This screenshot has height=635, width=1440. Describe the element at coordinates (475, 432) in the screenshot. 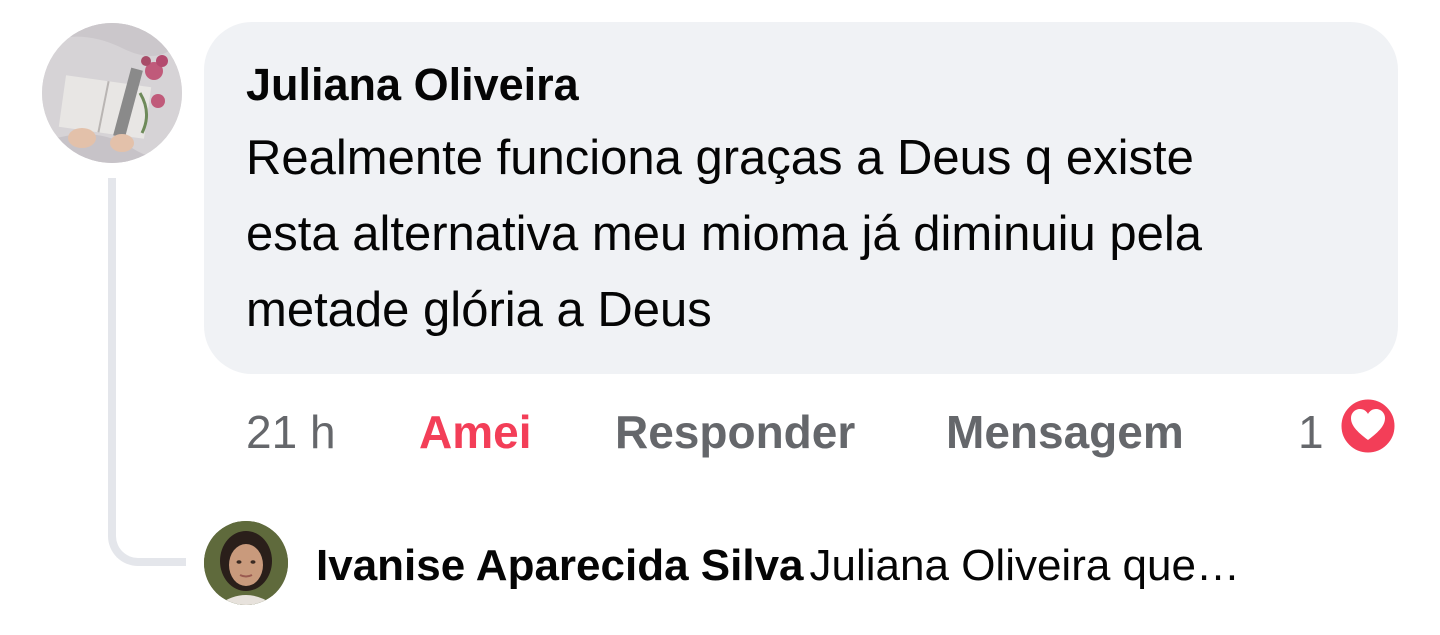

I see `love-reaction-button: Amei` at that location.